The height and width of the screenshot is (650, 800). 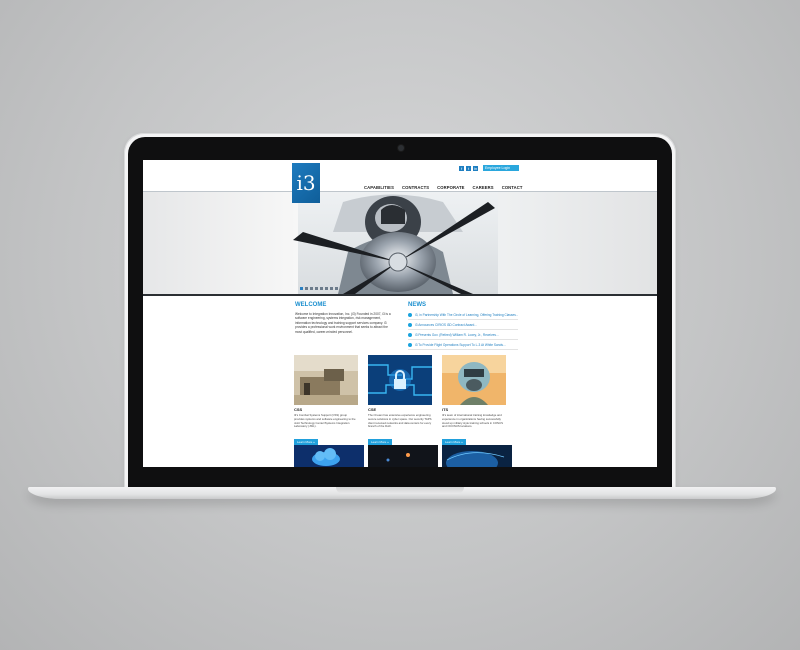 I want to click on card-title: CSS, so click(x=298, y=409).